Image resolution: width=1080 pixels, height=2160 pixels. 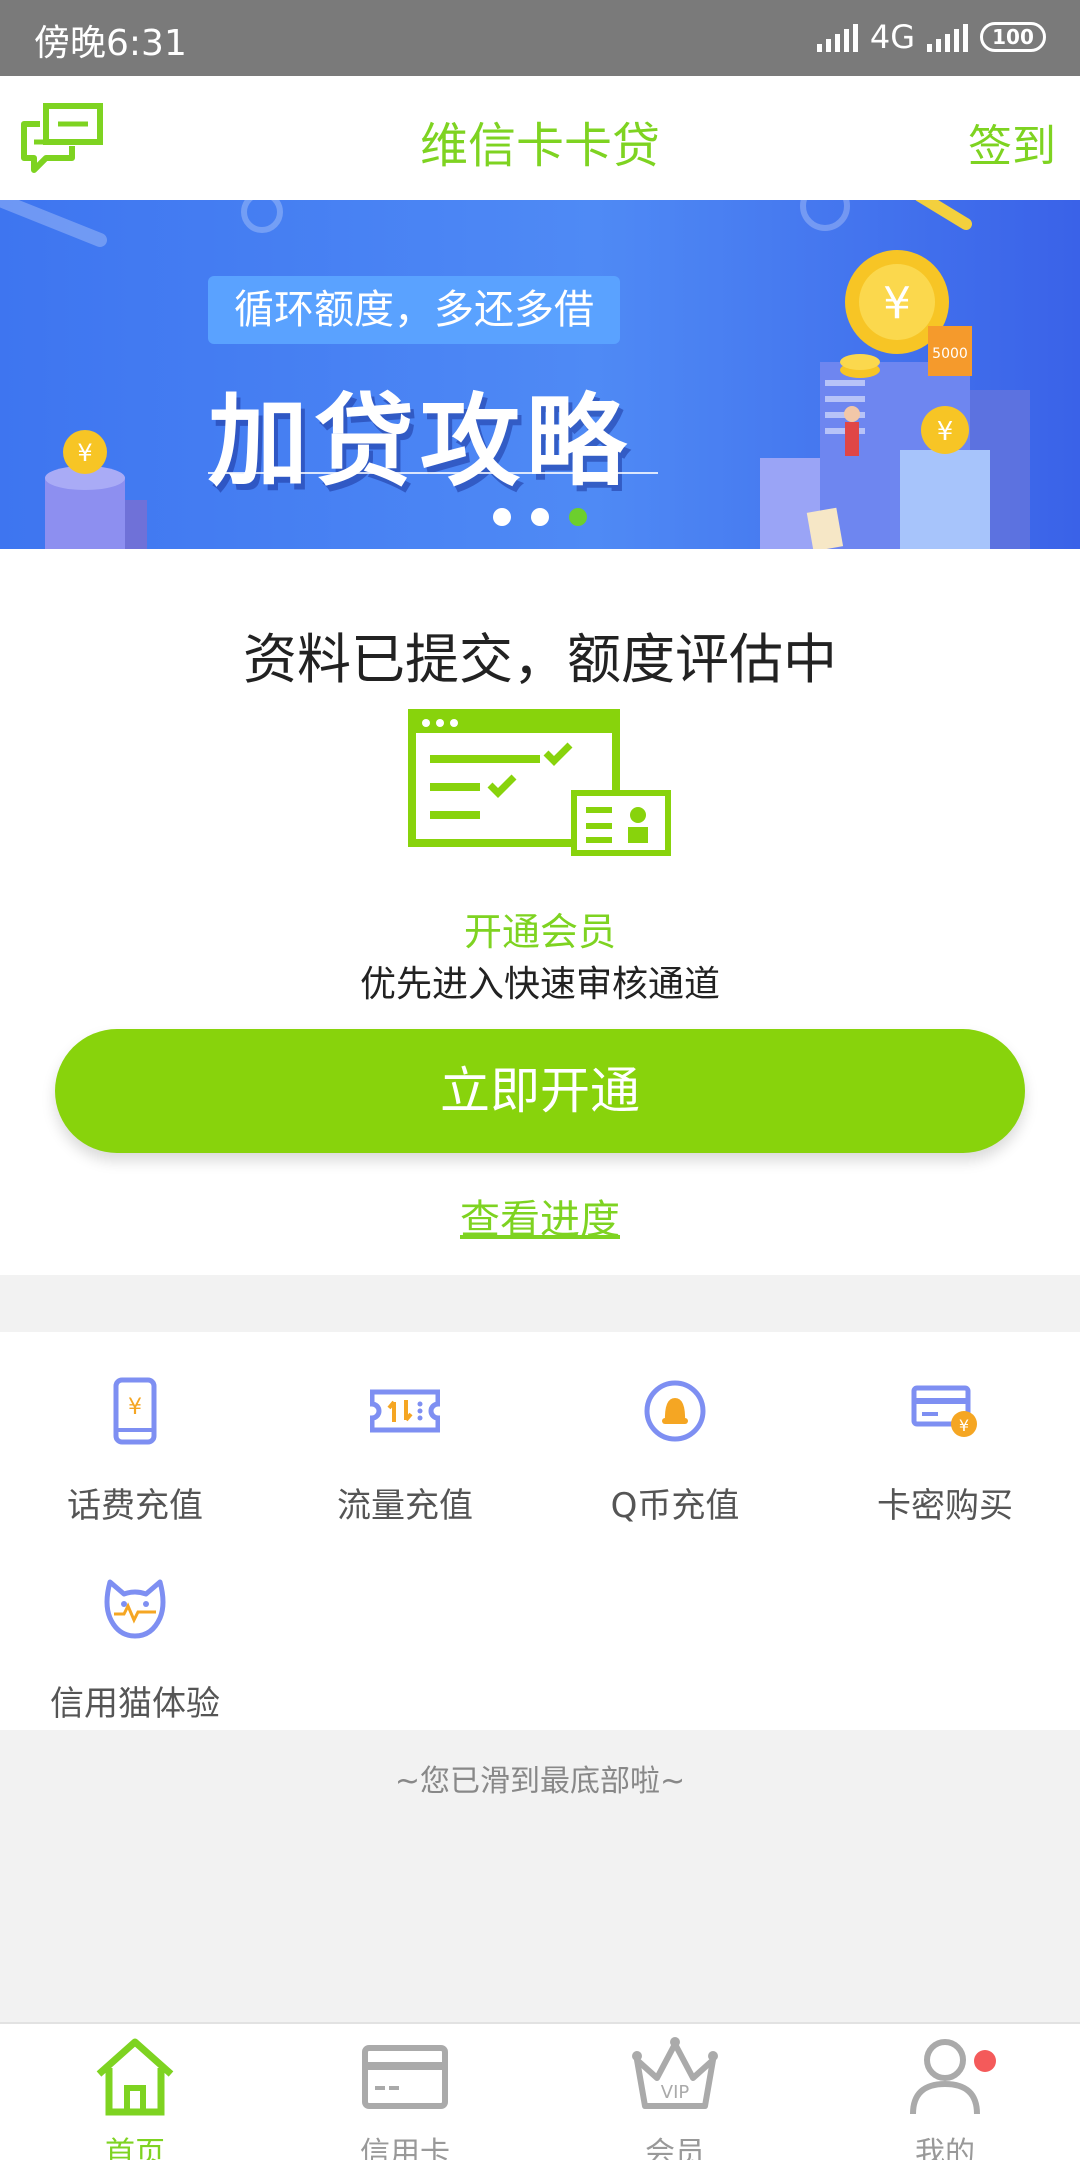 I want to click on nav-credit-card: 信用卡, so click(x=405, y=2097).